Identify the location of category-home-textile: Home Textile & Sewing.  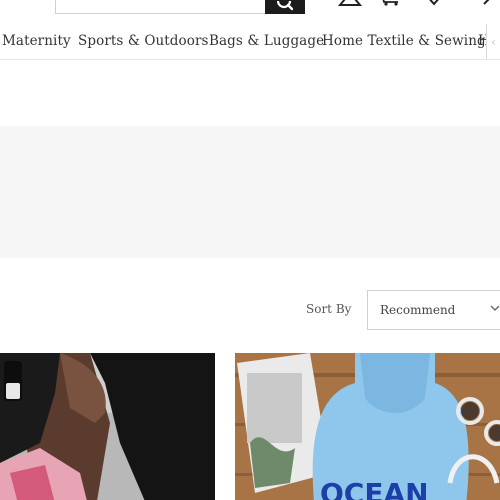
(404, 41).